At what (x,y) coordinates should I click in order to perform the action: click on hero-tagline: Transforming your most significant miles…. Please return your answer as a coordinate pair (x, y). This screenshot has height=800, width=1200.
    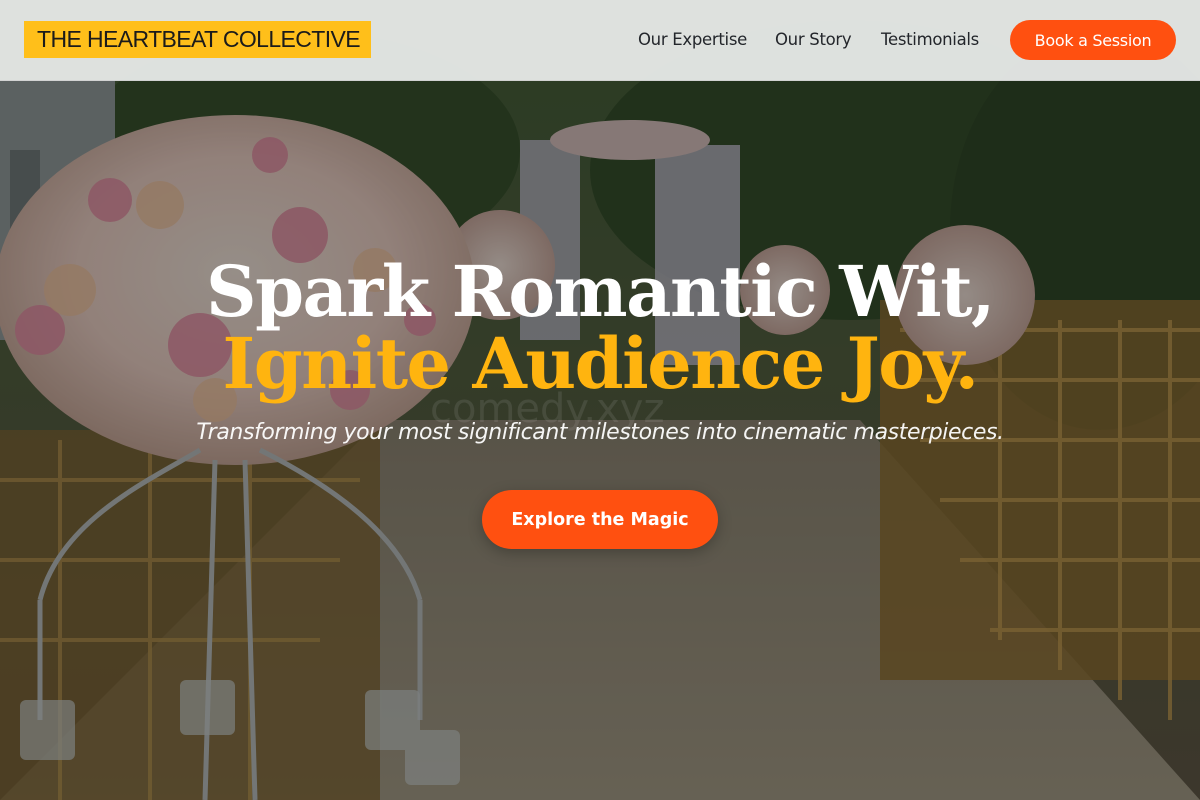
    Looking at the image, I should click on (600, 432).